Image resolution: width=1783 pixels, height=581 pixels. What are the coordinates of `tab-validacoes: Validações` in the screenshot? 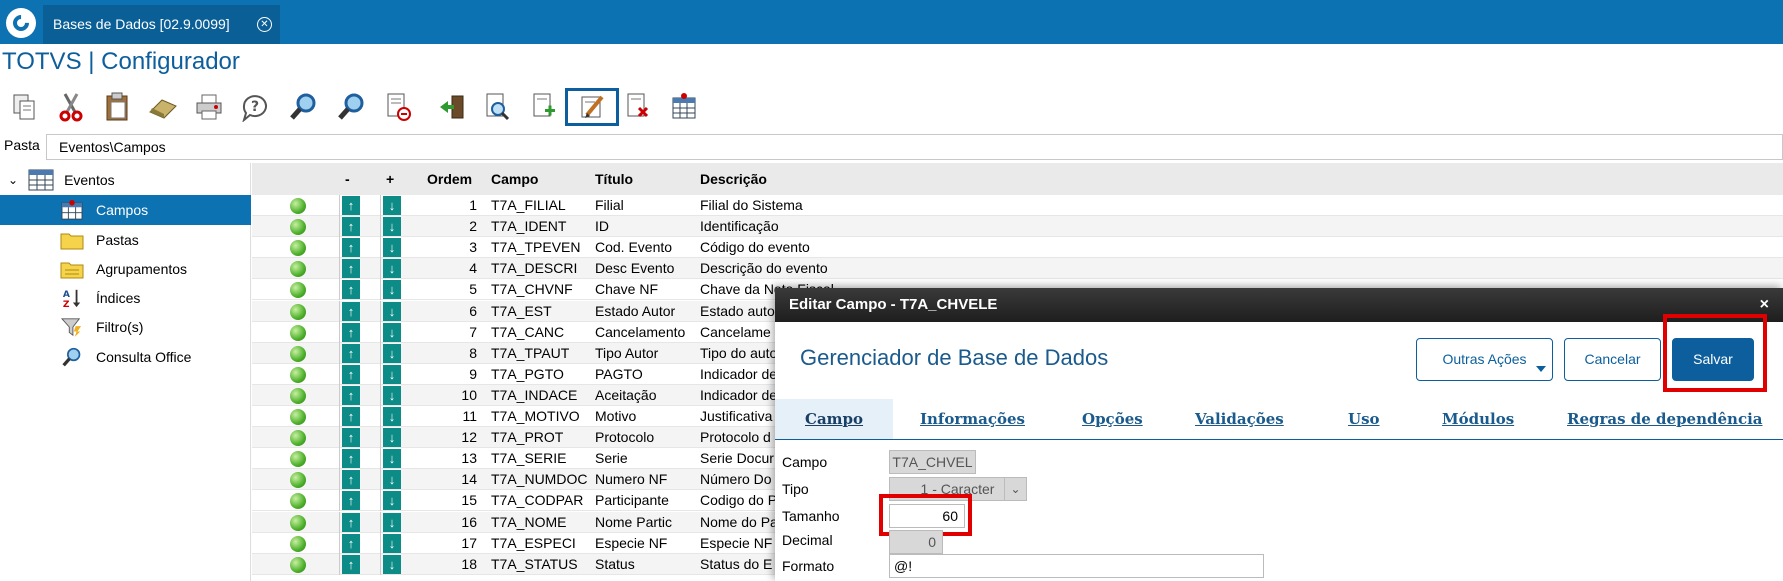 It's located at (1239, 419).